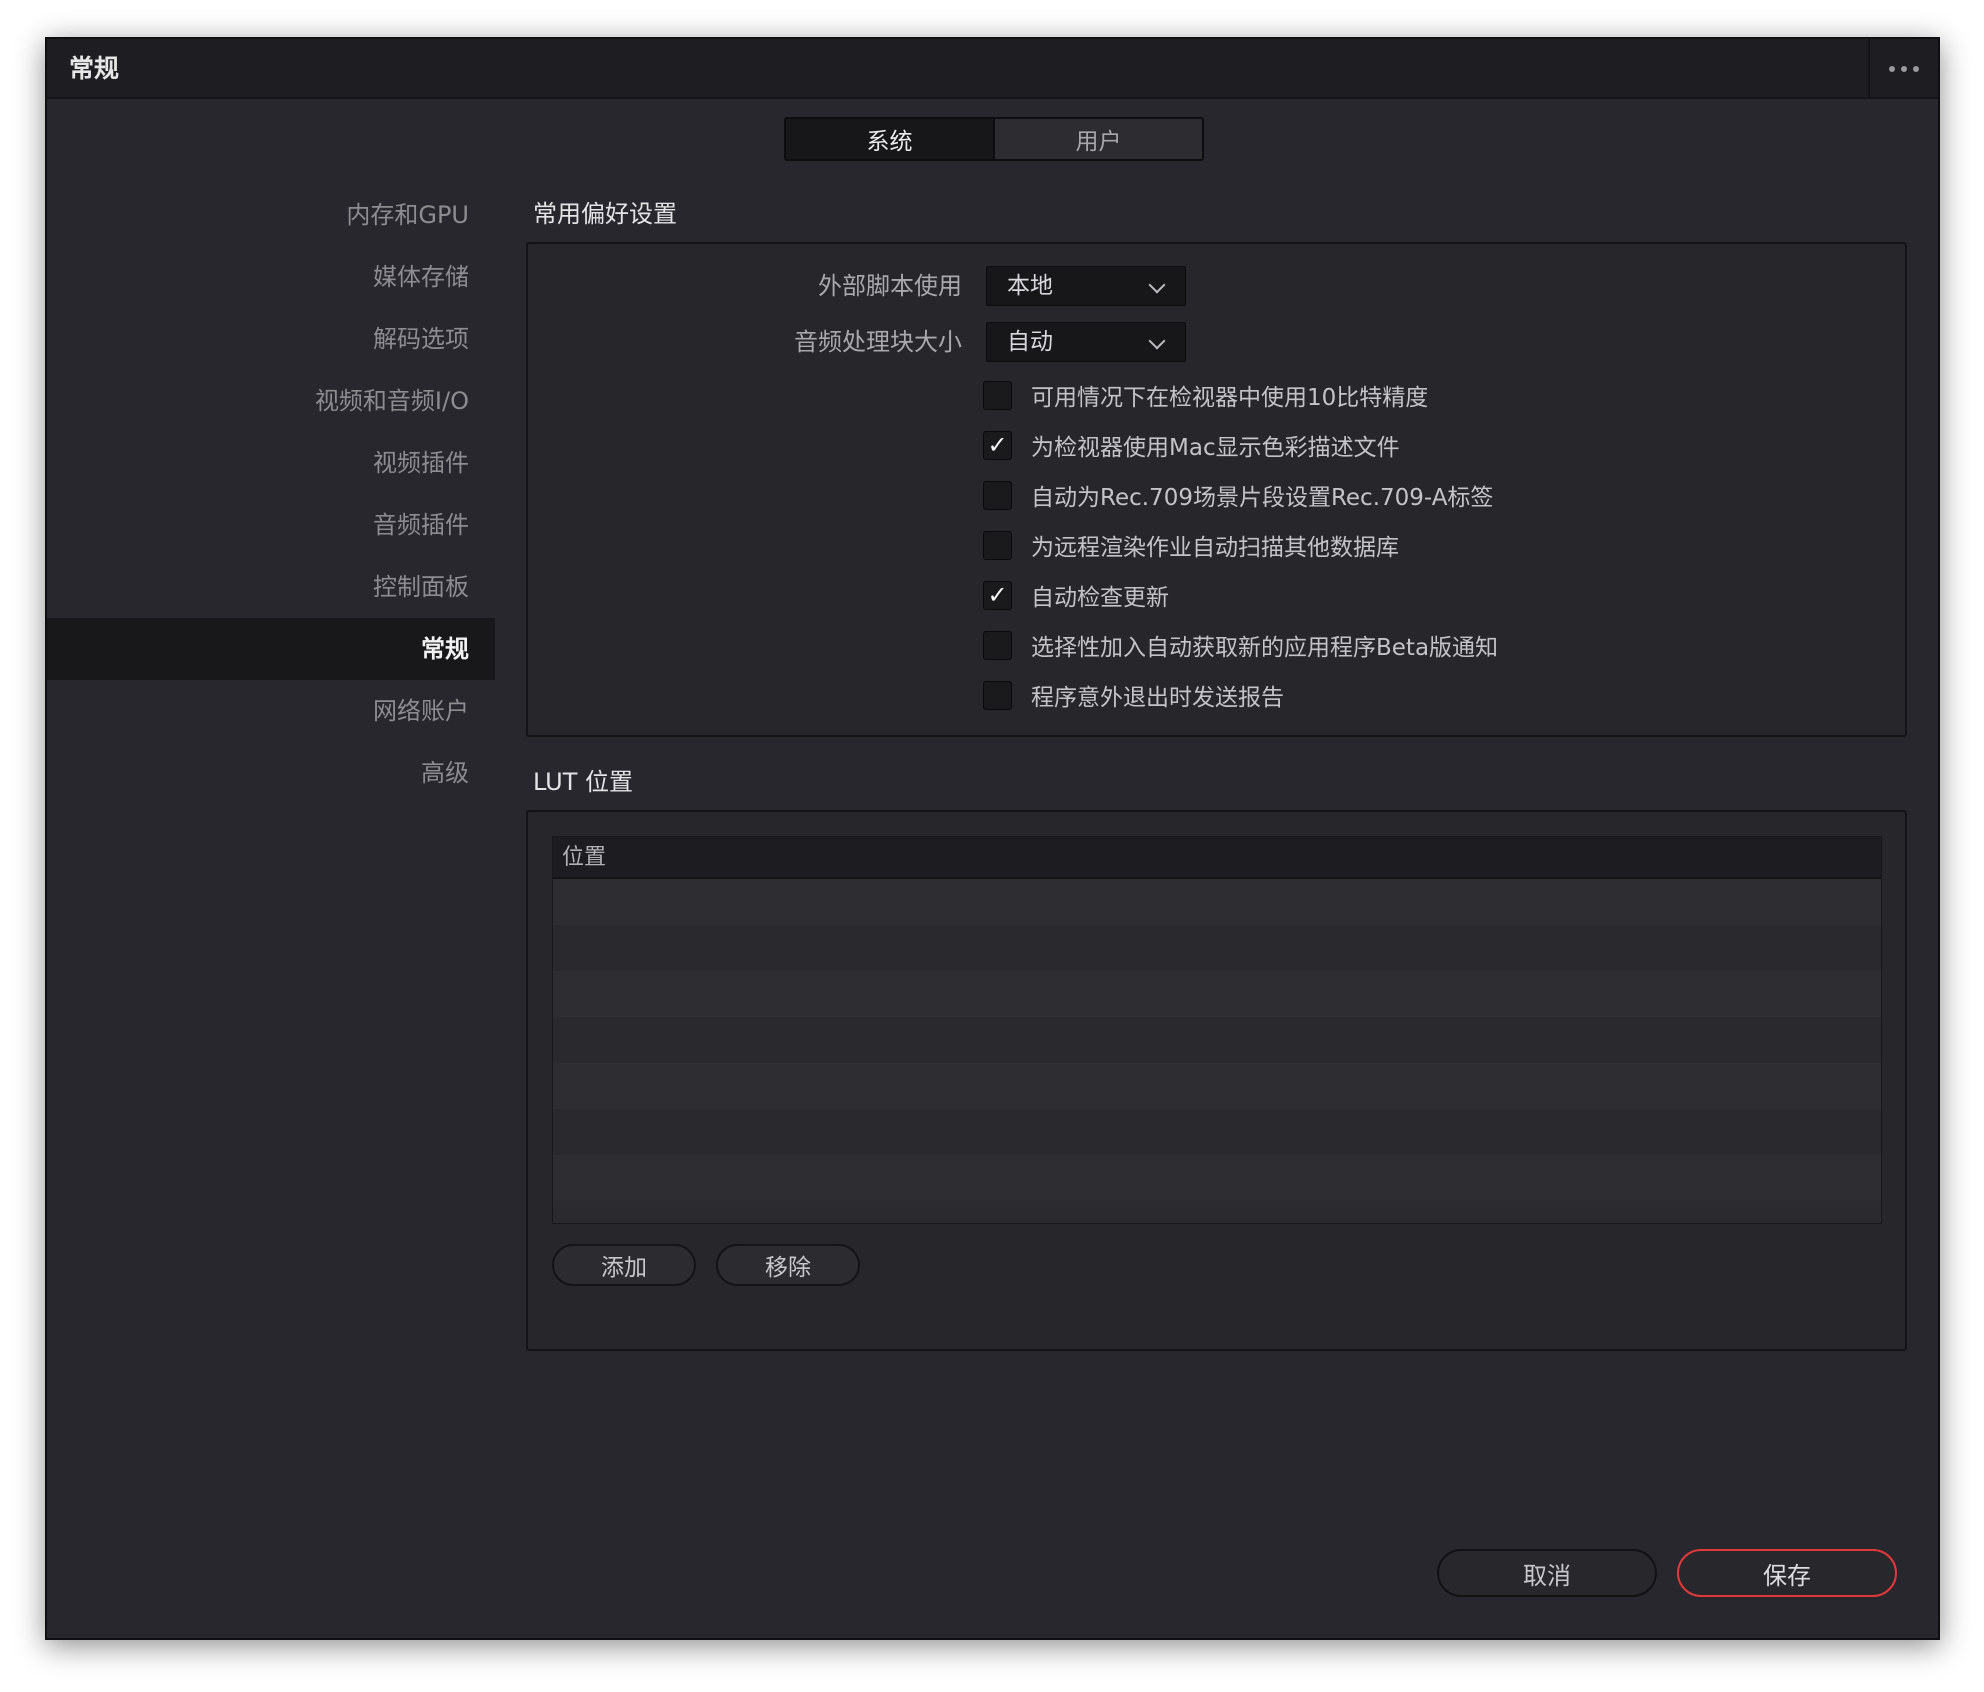 Image resolution: width=1984 pixels, height=1692 pixels. What do you see at coordinates (271, 401) in the screenshot?
I see `sidebar-item-video-audio-io: 视频和音频I/O` at bounding box center [271, 401].